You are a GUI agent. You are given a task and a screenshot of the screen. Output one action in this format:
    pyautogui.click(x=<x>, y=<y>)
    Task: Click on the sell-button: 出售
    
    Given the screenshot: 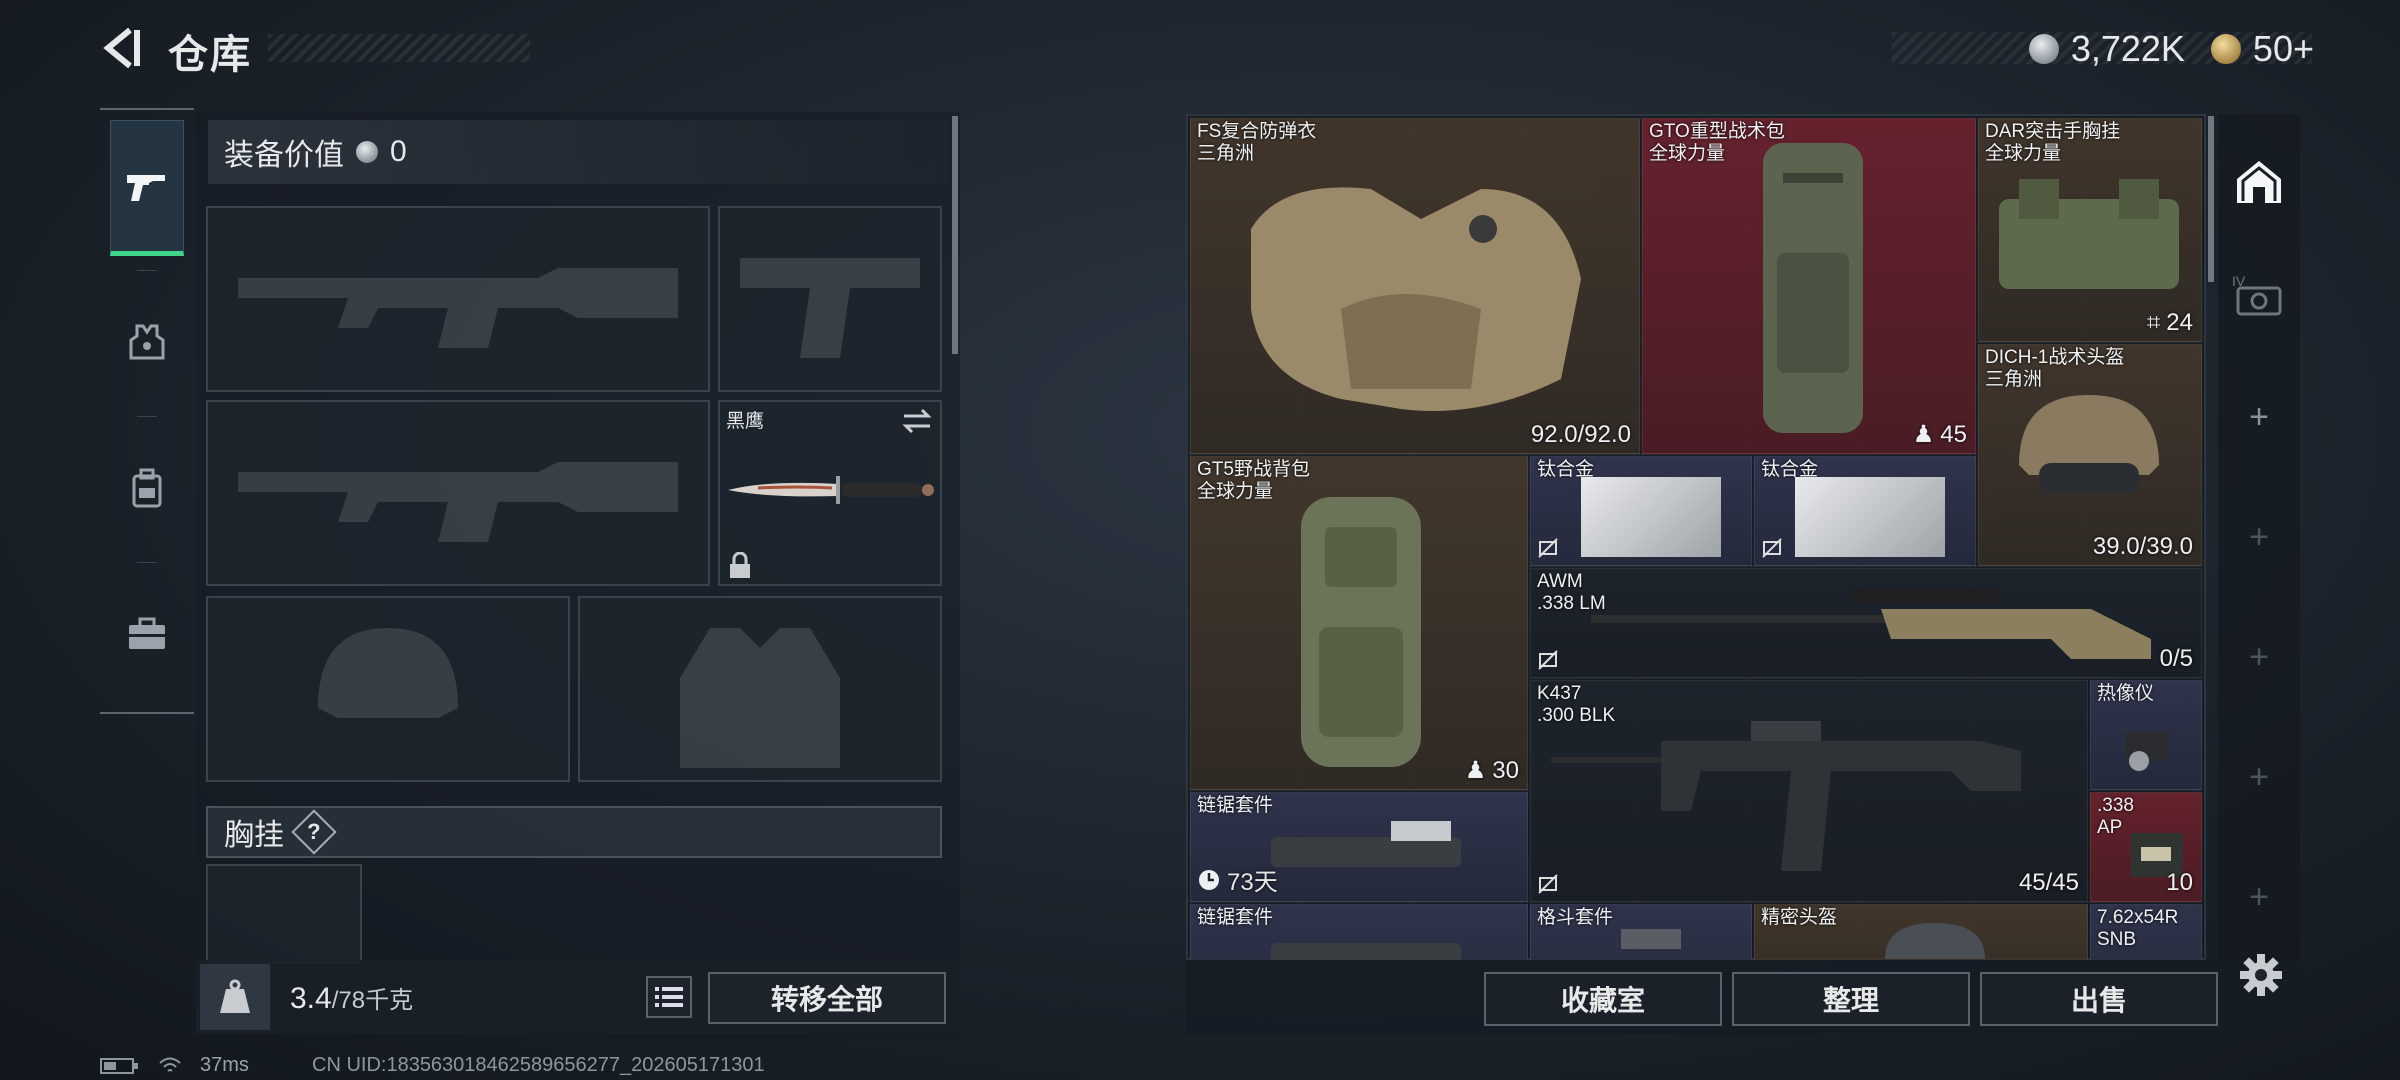 What is the action you would take?
    pyautogui.click(x=2099, y=999)
    